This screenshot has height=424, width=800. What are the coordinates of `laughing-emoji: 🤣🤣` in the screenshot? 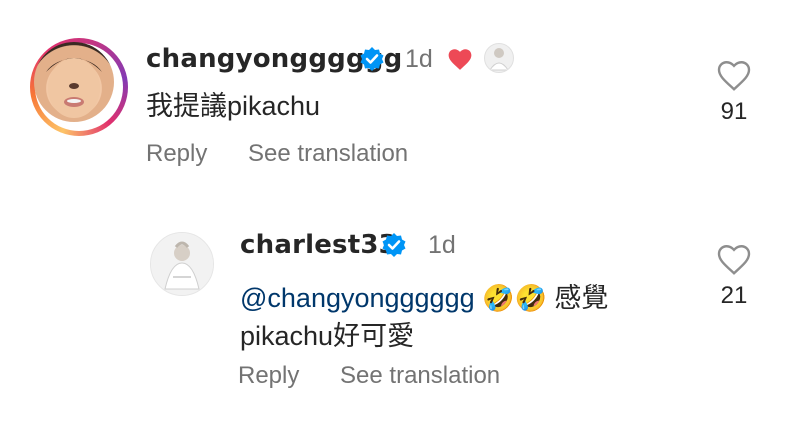 It's located at (514, 299).